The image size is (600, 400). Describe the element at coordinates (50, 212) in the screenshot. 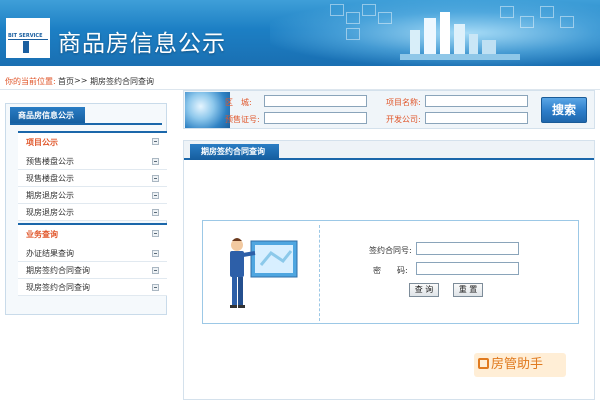

I see `sidebar-item-label: 现房退房公示` at that location.